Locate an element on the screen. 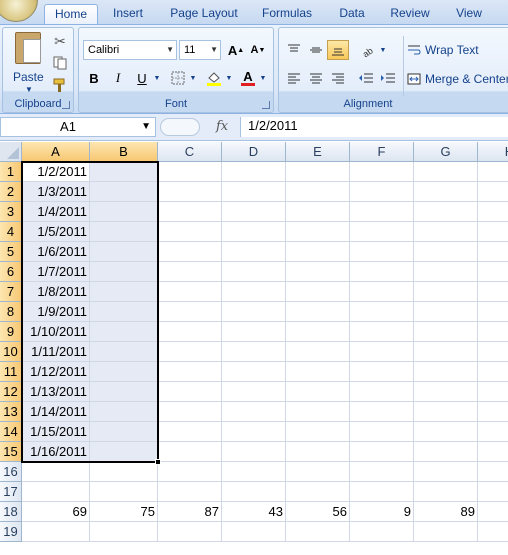 This screenshot has height=555, width=508. cell-b17 is located at coordinates (124, 492).